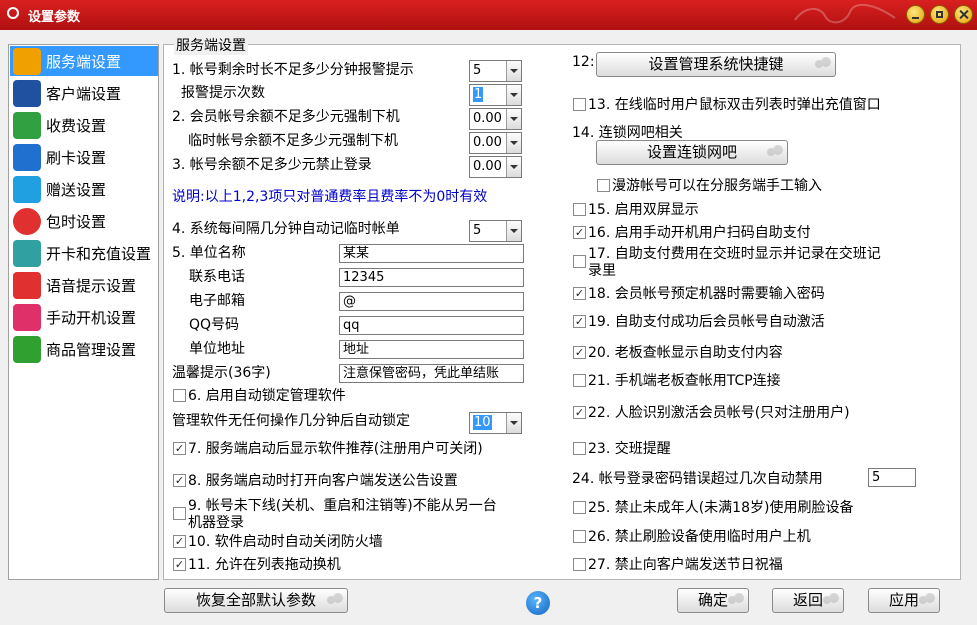 The width and height of the screenshot is (977, 625). I want to click on boss-selfpay-checkbox: ✓, so click(579, 352).